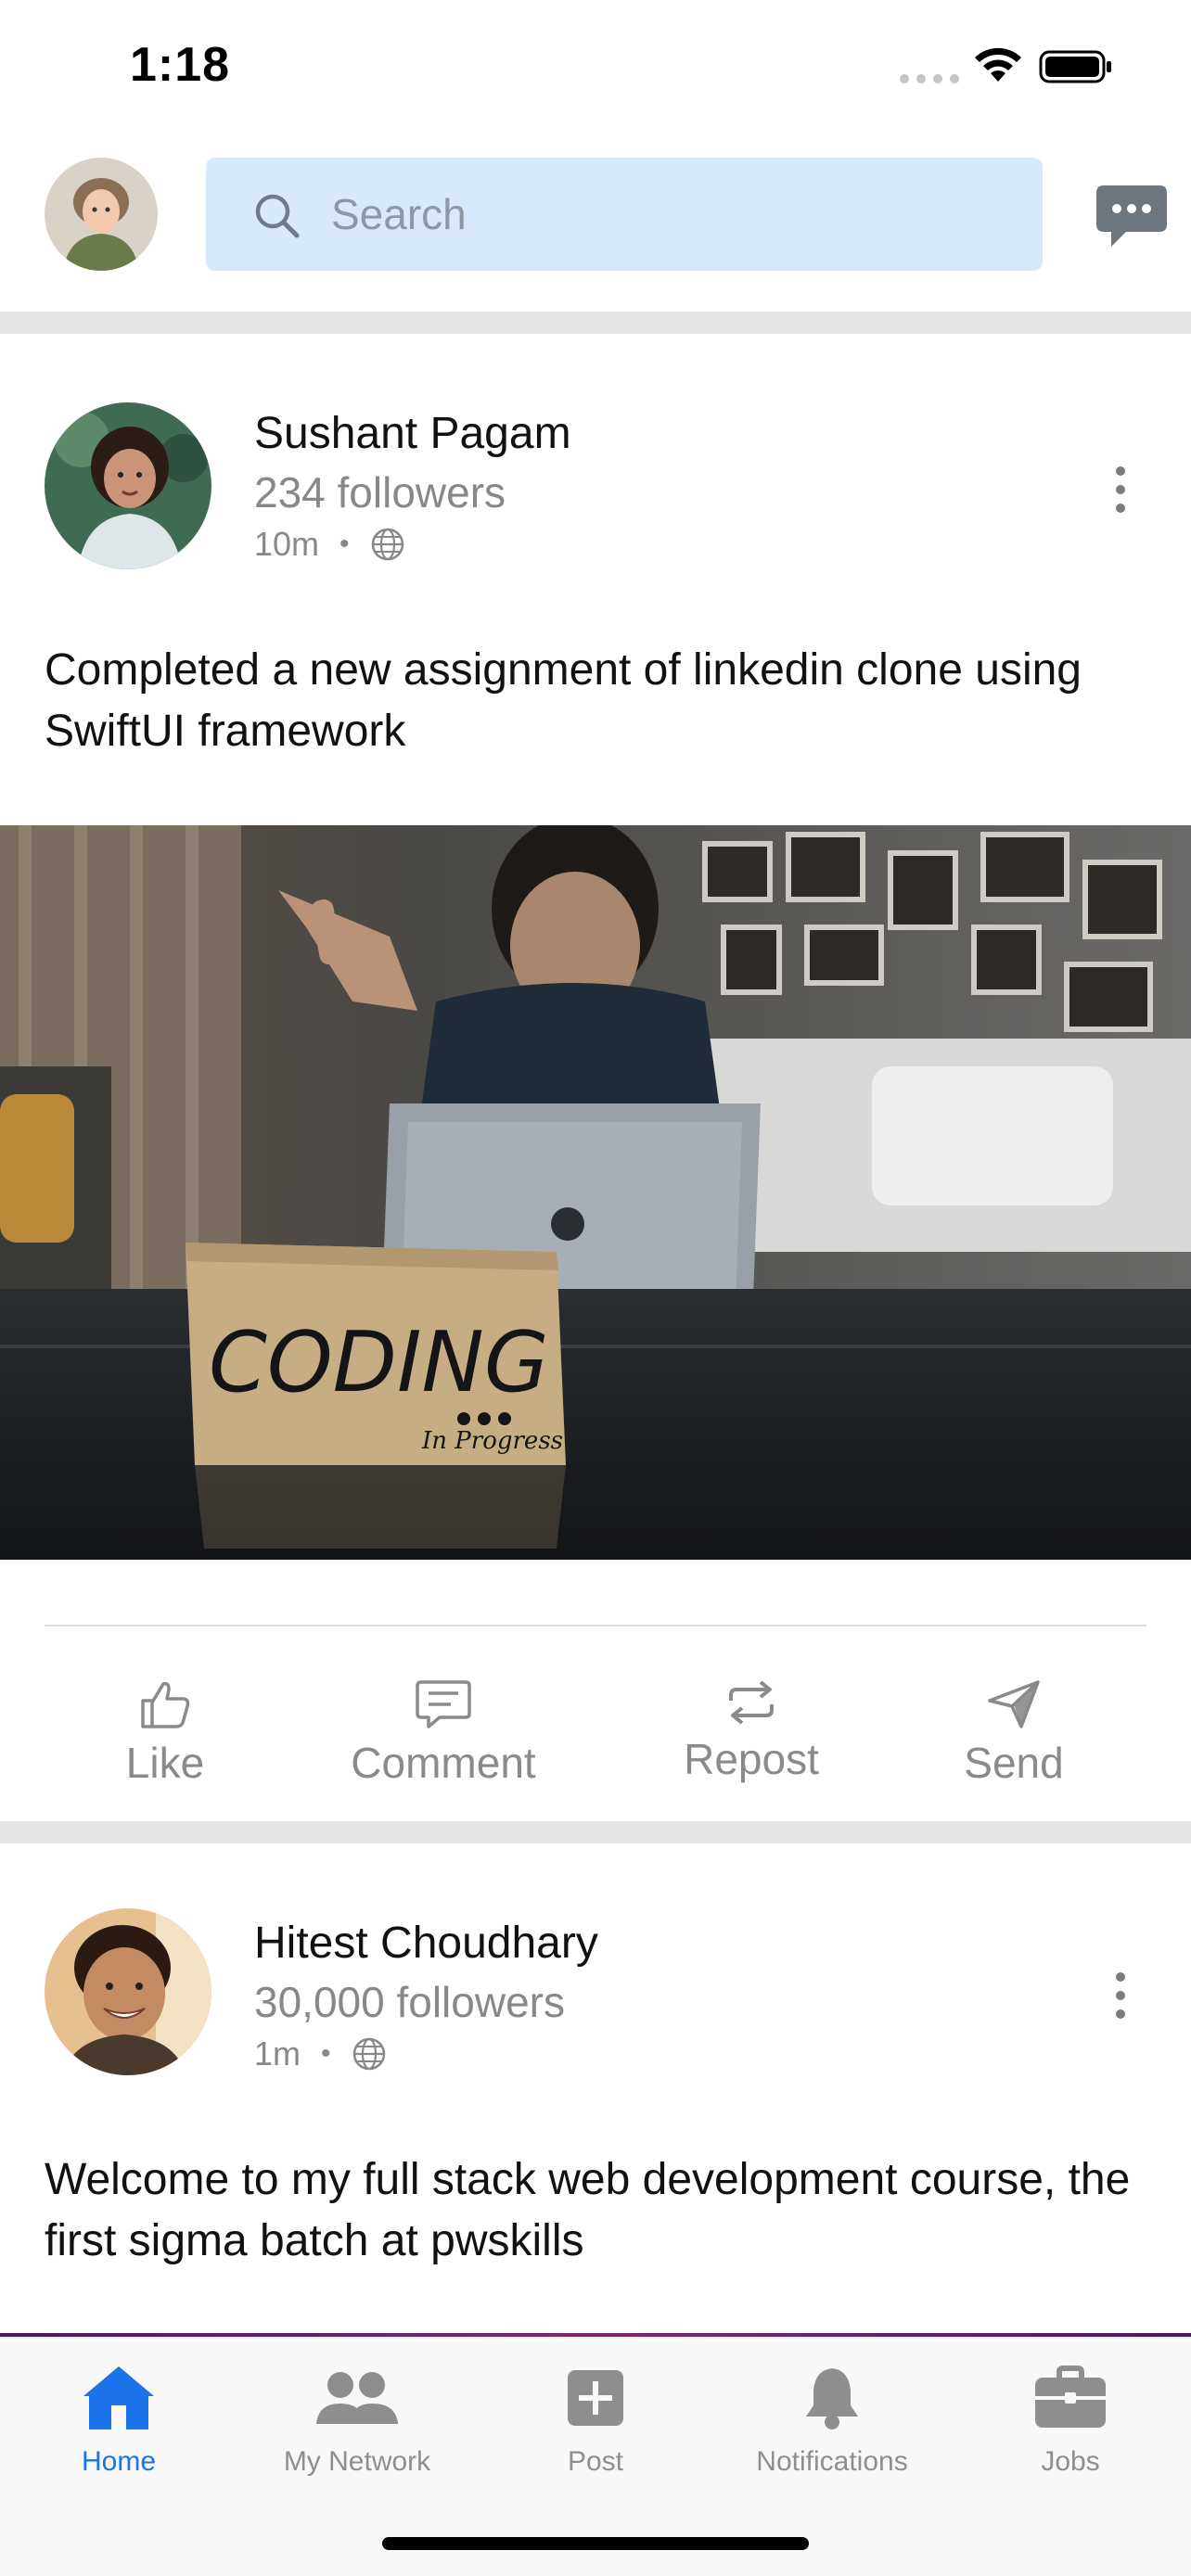  Describe the element at coordinates (595, 2461) in the screenshot. I see `tab-post-label: Post` at that location.